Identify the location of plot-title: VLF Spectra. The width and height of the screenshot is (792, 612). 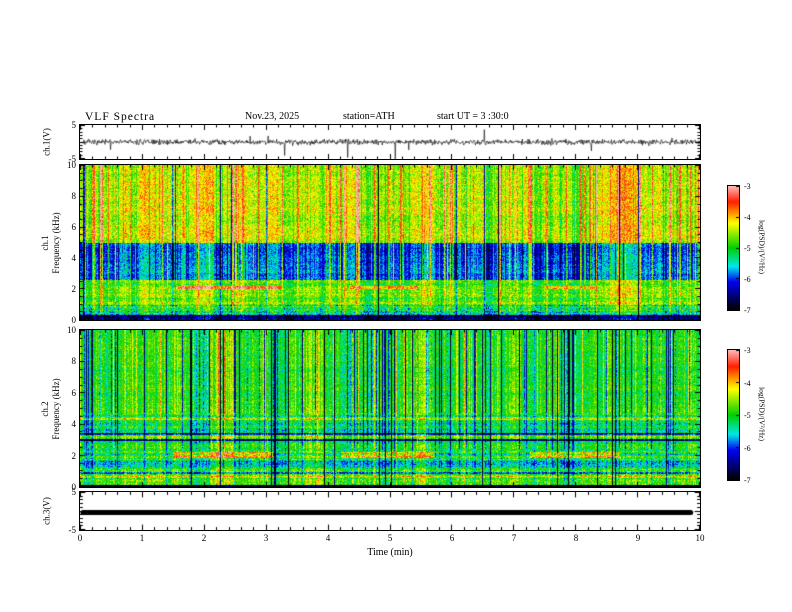
(120, 117).